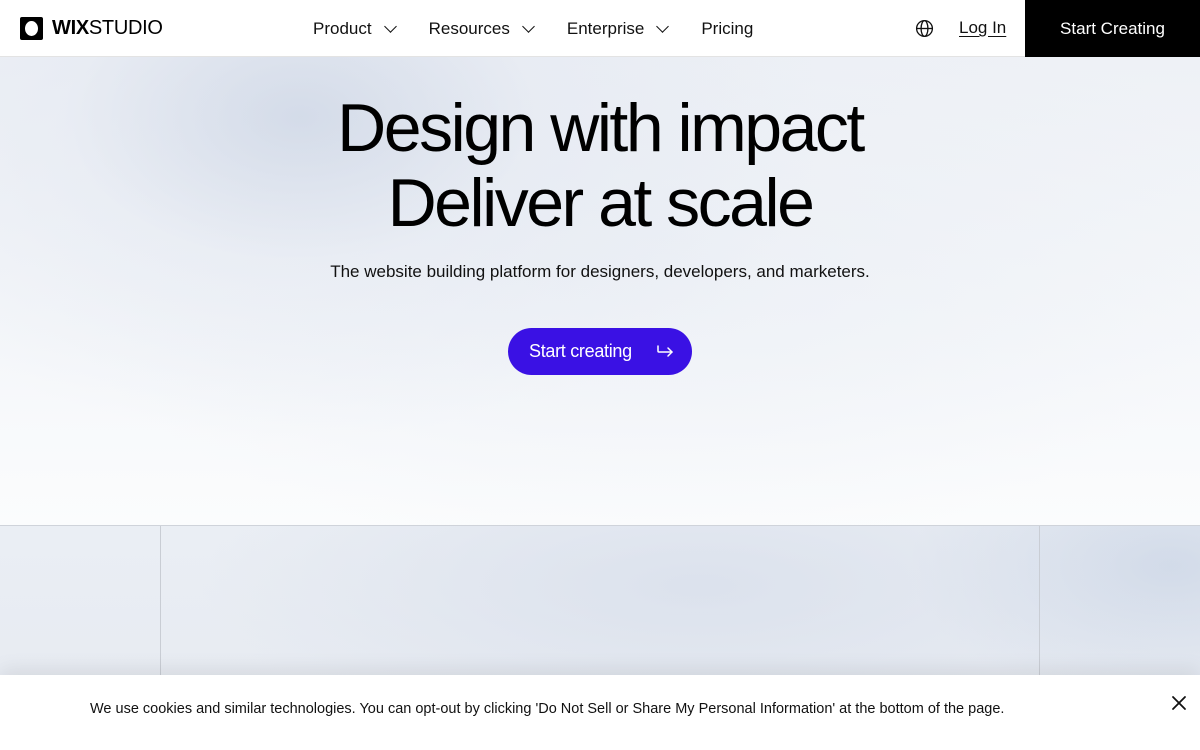 This screenshot has width=1200, height=750. Describe the element at coordinates (601, 203) in the screenshot. I see `hero-title-line-2: Deliver at scale` at that location.